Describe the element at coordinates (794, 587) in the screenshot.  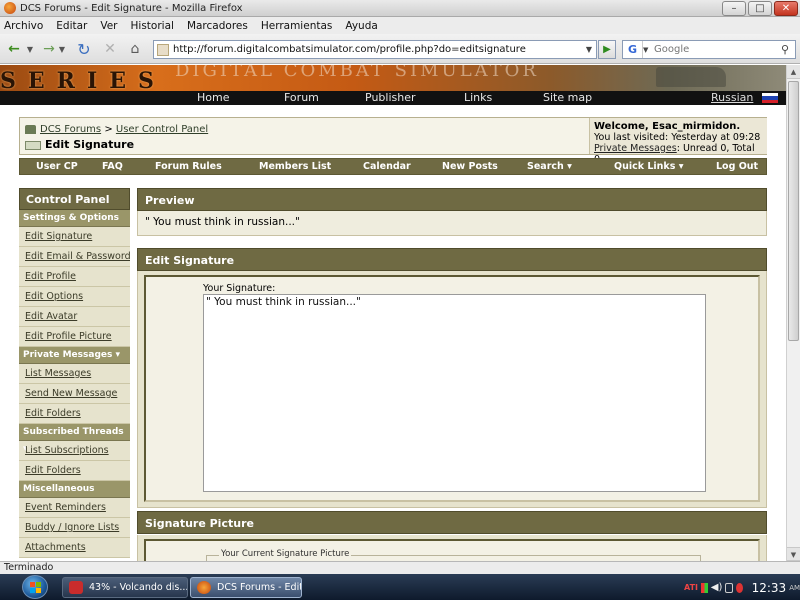
I see `clock-ampm: AM` at that location.